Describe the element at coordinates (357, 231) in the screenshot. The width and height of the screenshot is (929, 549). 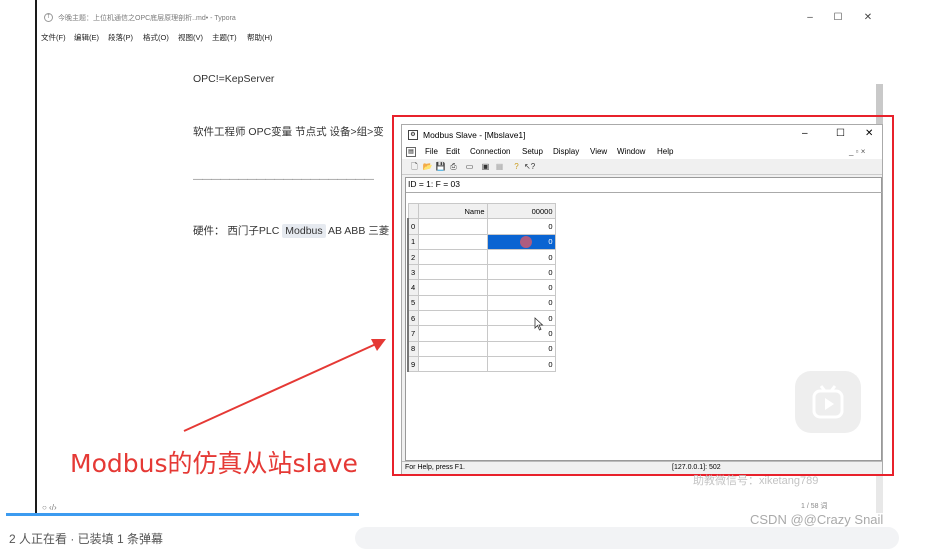
I see `hardware-suffix: AB ABB 三菱` at that location.